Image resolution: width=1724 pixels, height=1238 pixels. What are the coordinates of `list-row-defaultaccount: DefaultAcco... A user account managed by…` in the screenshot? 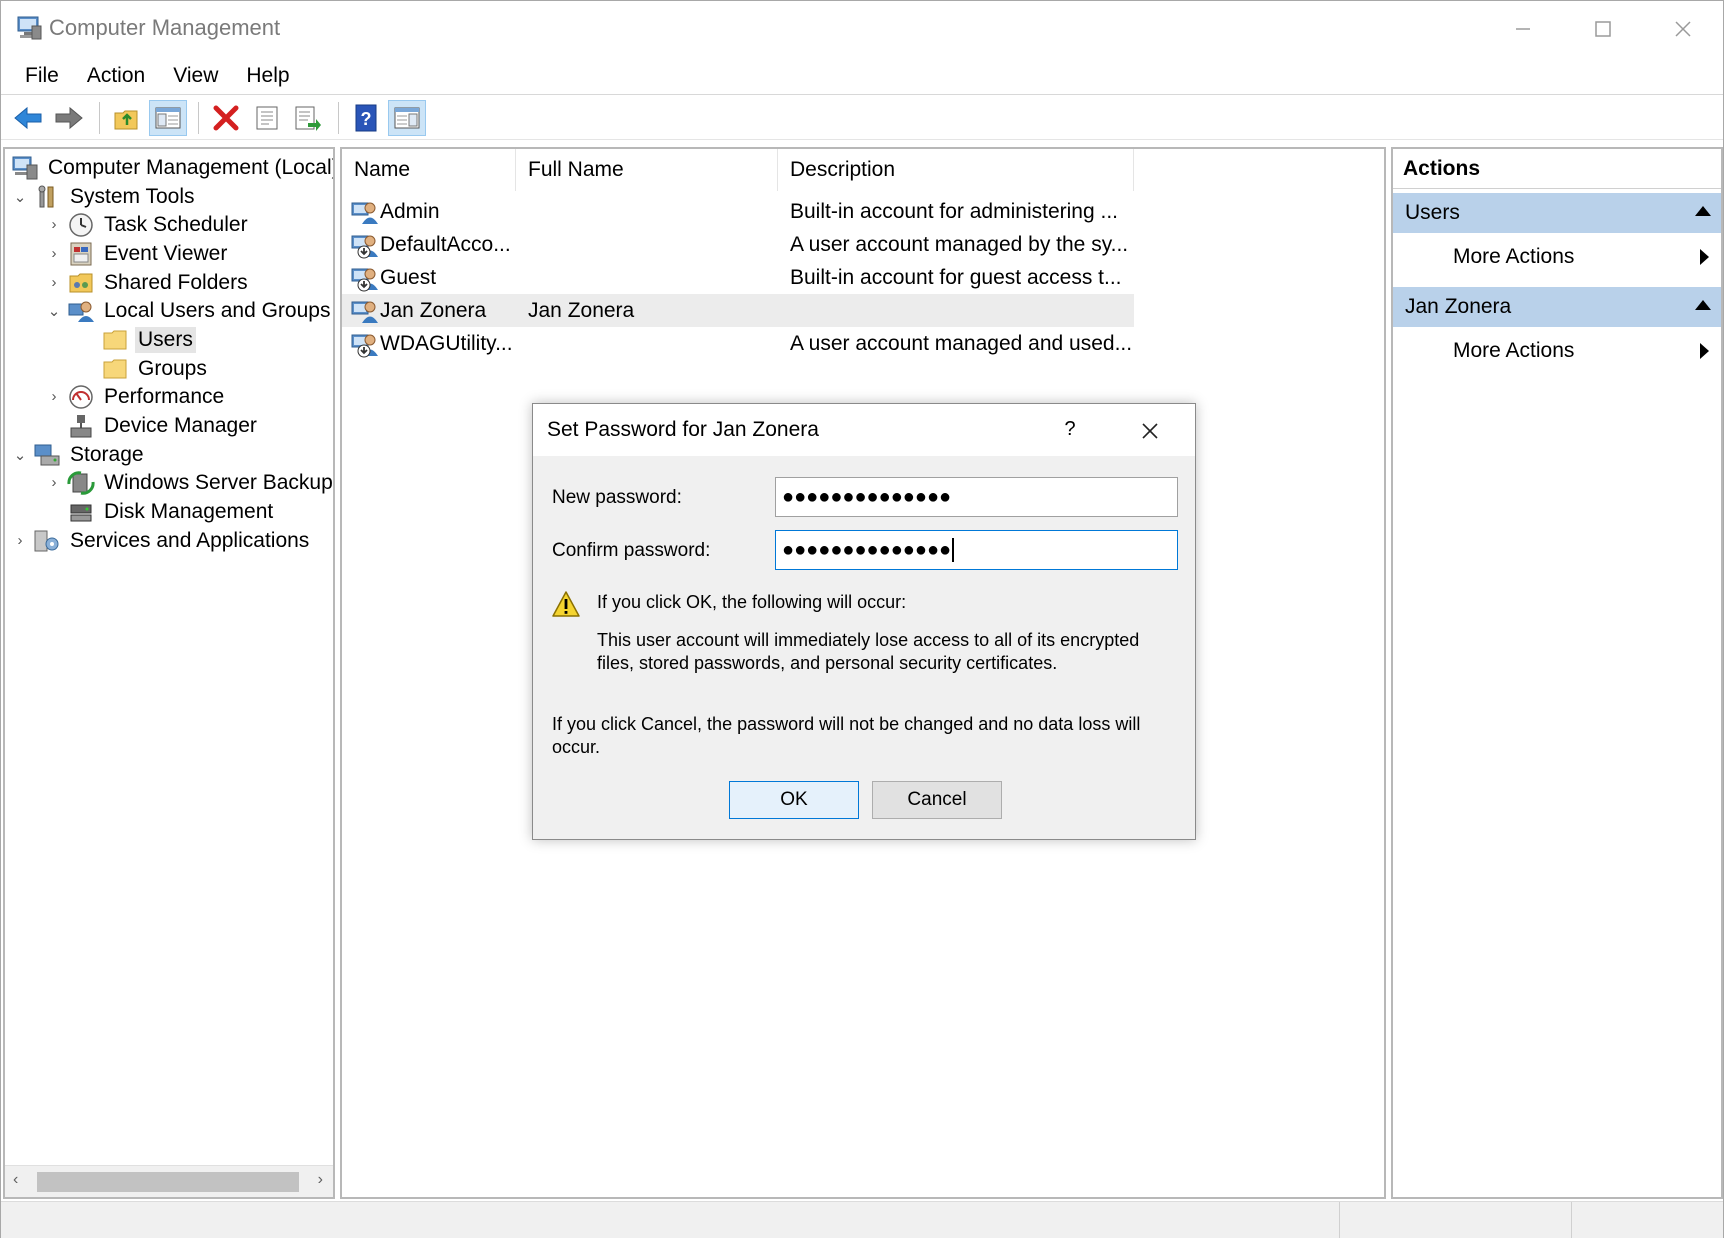 It's located at (738, 244).